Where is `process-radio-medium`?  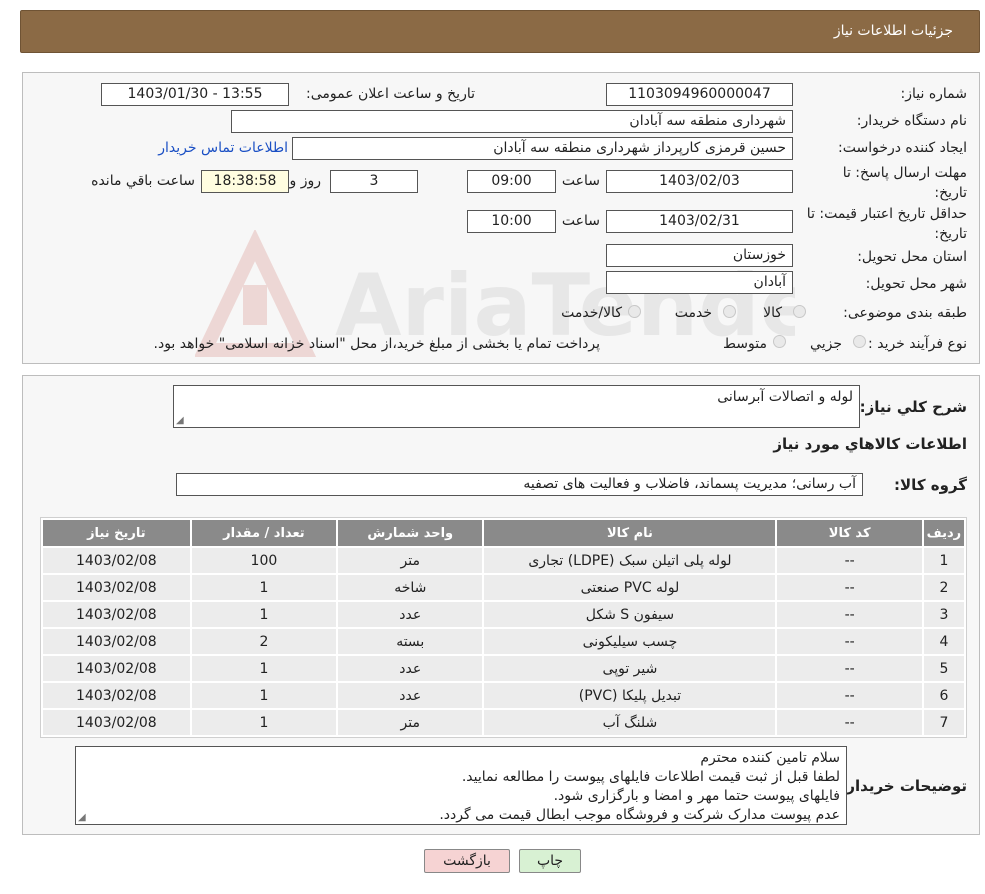 process-radio-medium is located at coordinates (779, 341).